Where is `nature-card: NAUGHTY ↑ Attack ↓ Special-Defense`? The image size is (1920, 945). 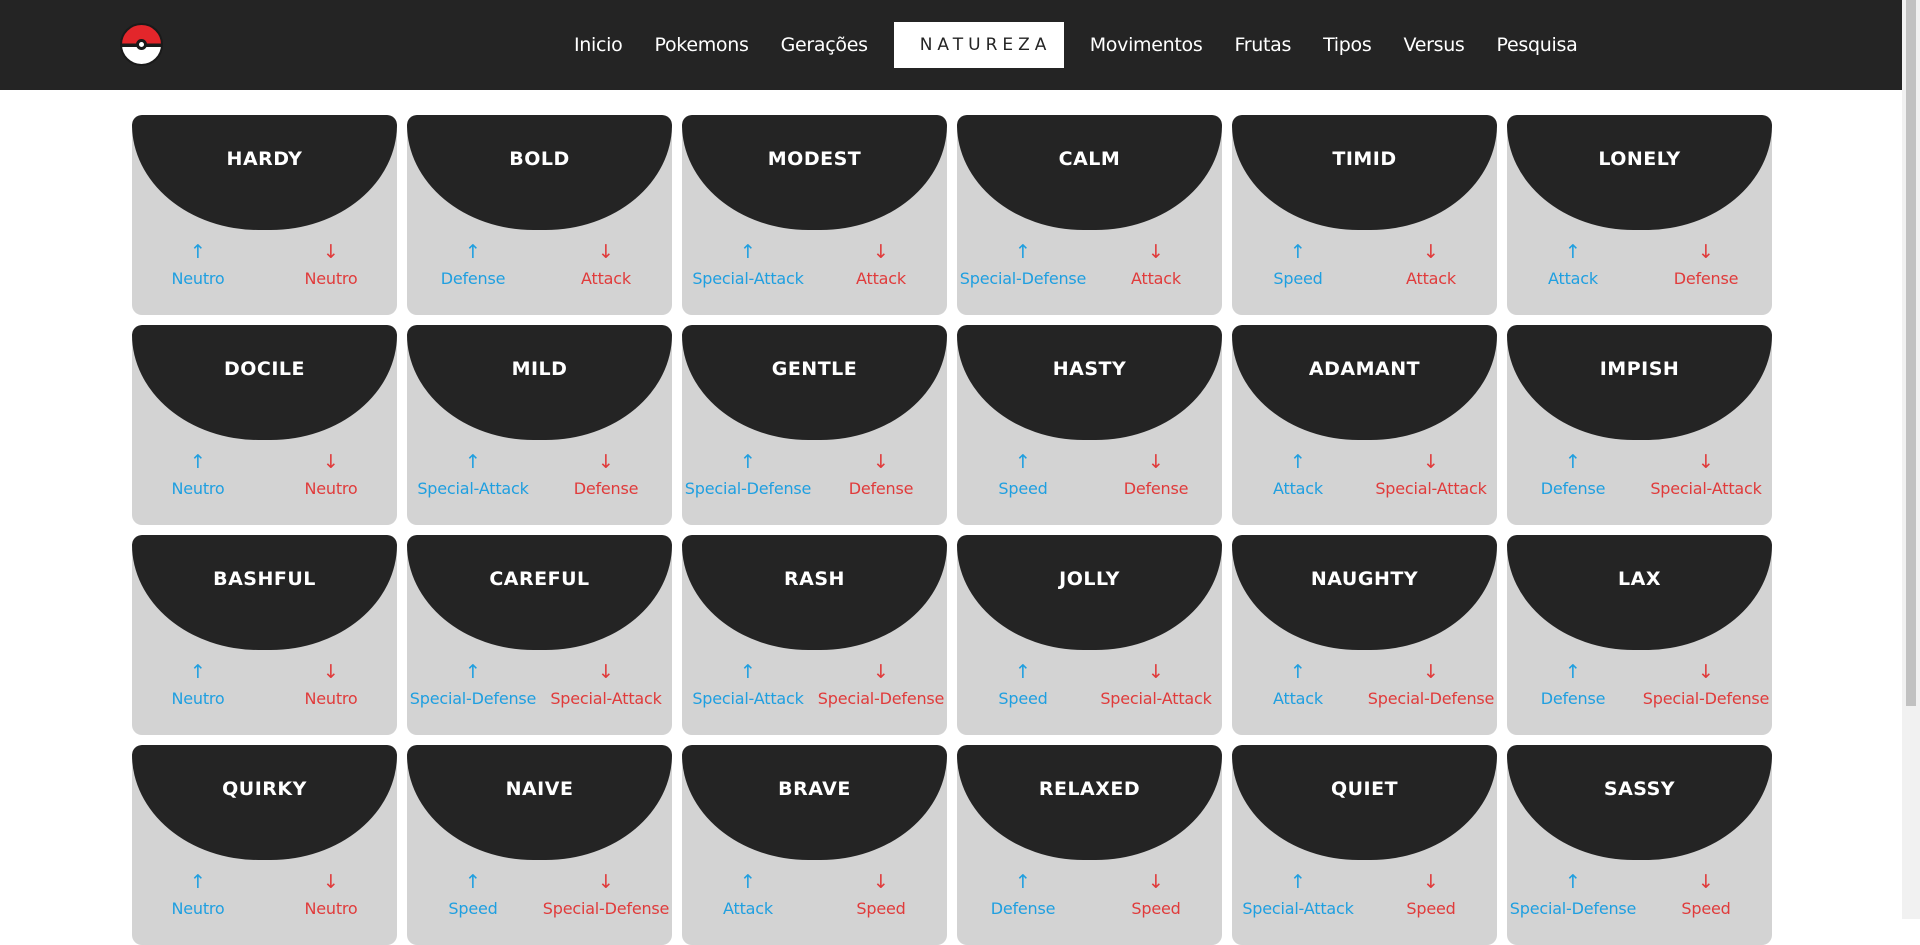
nature-card: NAUGHTY ↑ Attack ↓ Special-Defense is located at coordinates (1364, 635).